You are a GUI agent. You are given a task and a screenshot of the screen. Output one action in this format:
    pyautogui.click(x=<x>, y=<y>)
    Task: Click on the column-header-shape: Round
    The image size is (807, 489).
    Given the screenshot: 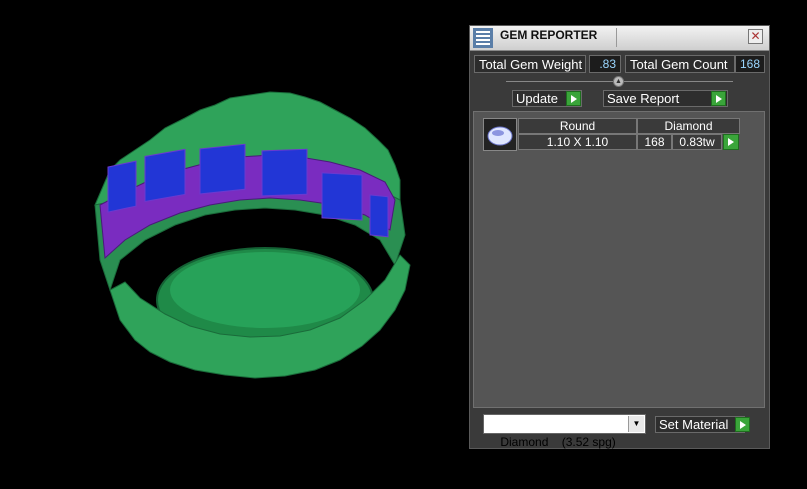 What is the action you would take?
    pyautogui.click(x=577, y=126)
    